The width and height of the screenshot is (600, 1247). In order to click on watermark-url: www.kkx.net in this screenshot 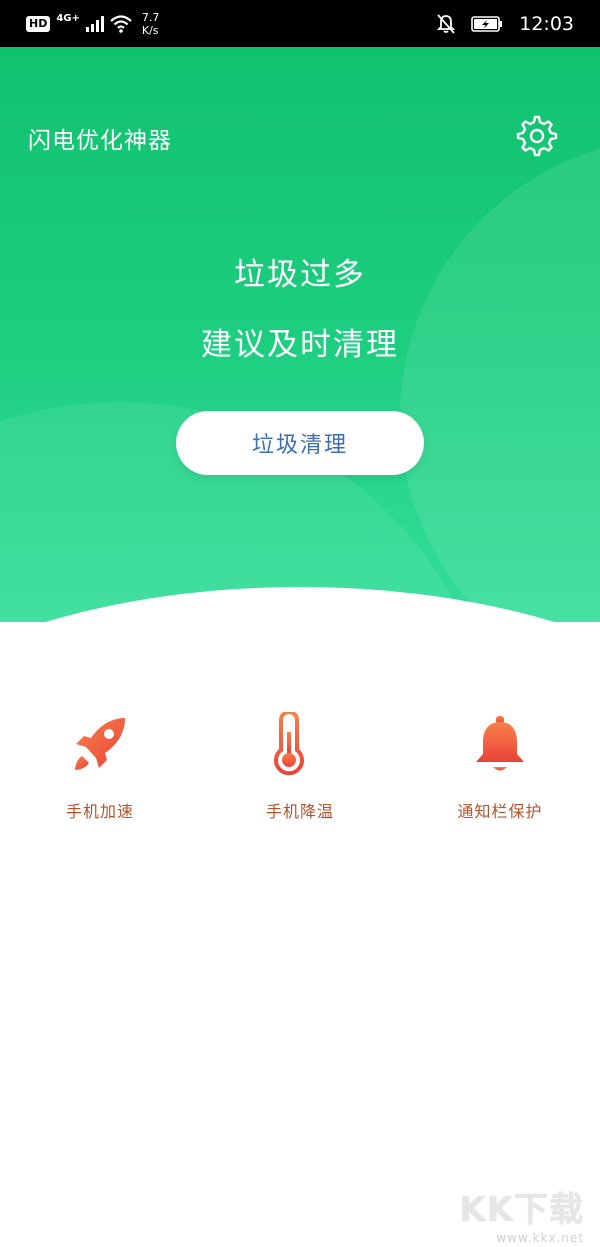, I will do `click(540, 1238)`.